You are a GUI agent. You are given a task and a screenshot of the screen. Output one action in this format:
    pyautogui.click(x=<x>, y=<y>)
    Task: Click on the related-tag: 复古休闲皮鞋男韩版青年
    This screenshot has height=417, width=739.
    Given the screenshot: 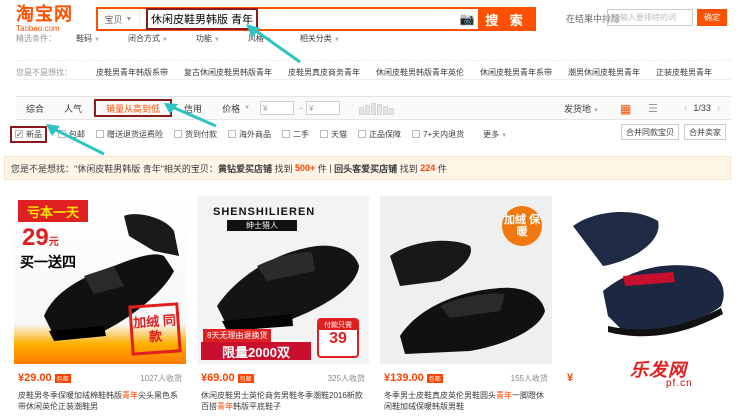 What is the action you would take?
    pyautogui.click(x=228, y=72)
    